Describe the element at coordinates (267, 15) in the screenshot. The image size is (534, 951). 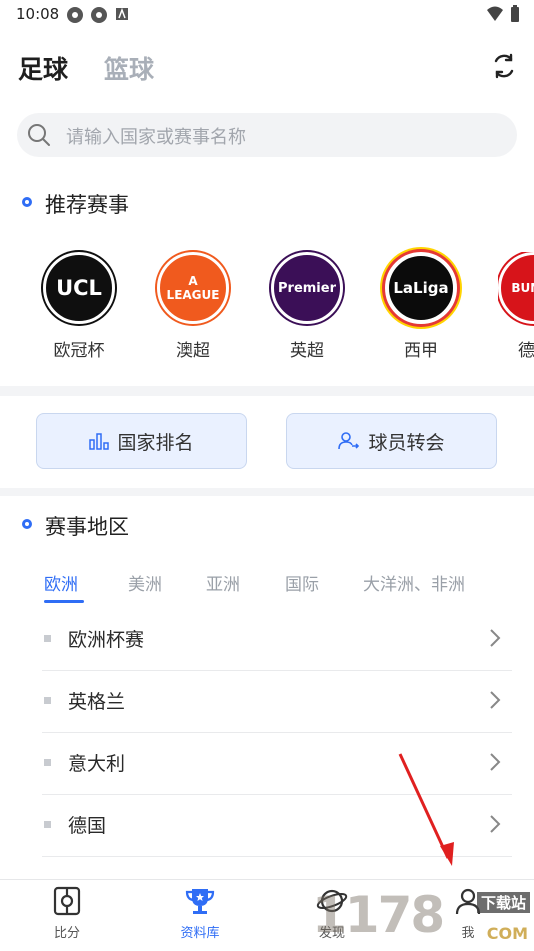
I see `status-bar: 10:08` at that location.